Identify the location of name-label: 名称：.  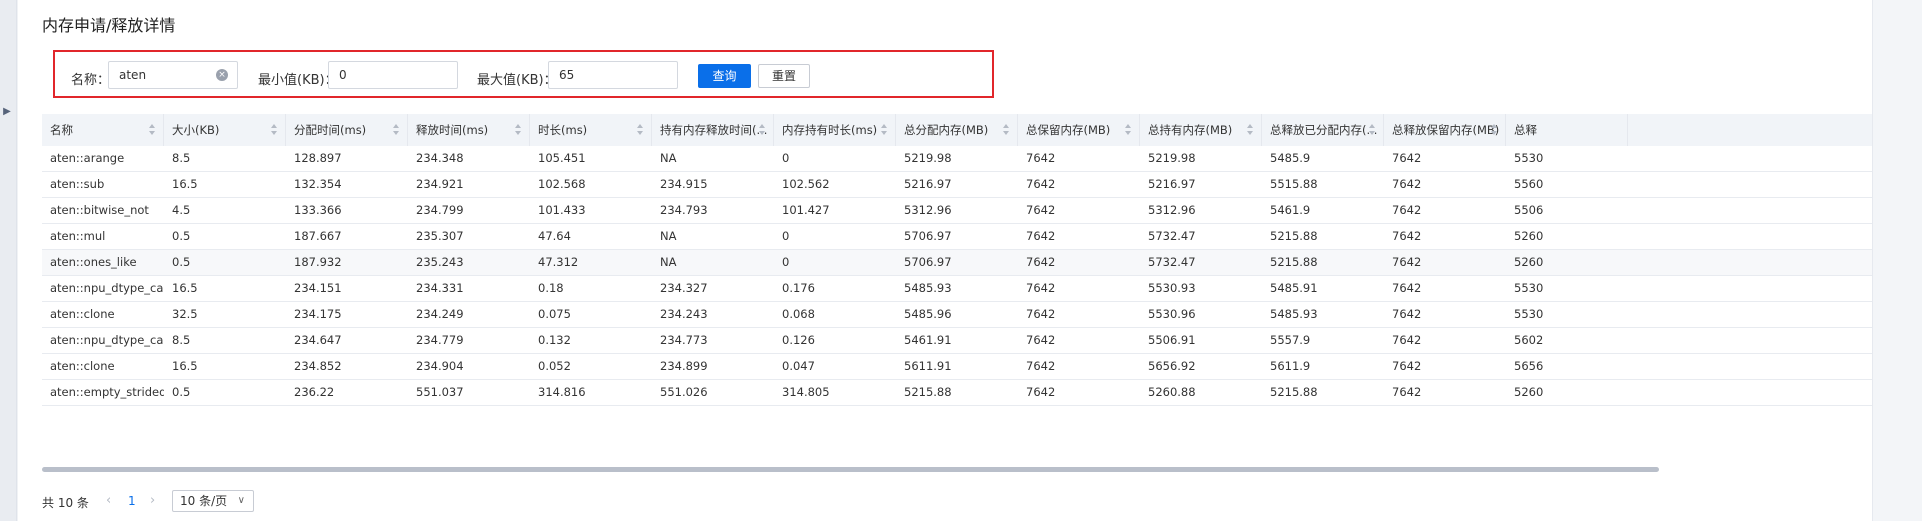
(91, 80).